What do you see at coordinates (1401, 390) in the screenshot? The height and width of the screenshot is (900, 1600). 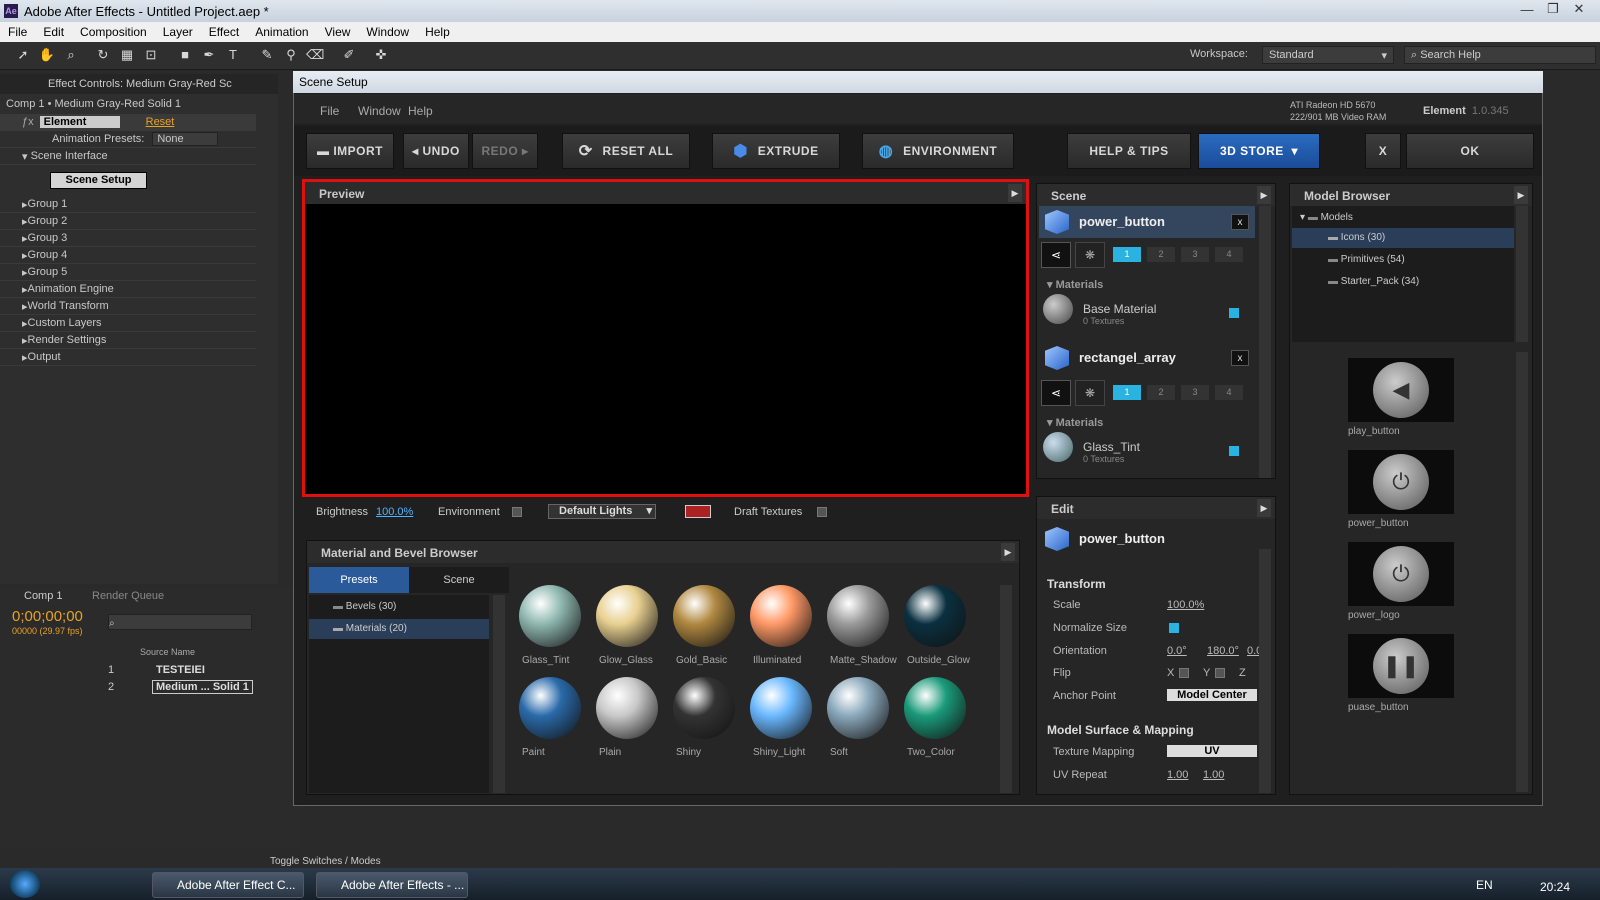 I see `model-thumbnail: ◀` at bounding box center [1401, 390].